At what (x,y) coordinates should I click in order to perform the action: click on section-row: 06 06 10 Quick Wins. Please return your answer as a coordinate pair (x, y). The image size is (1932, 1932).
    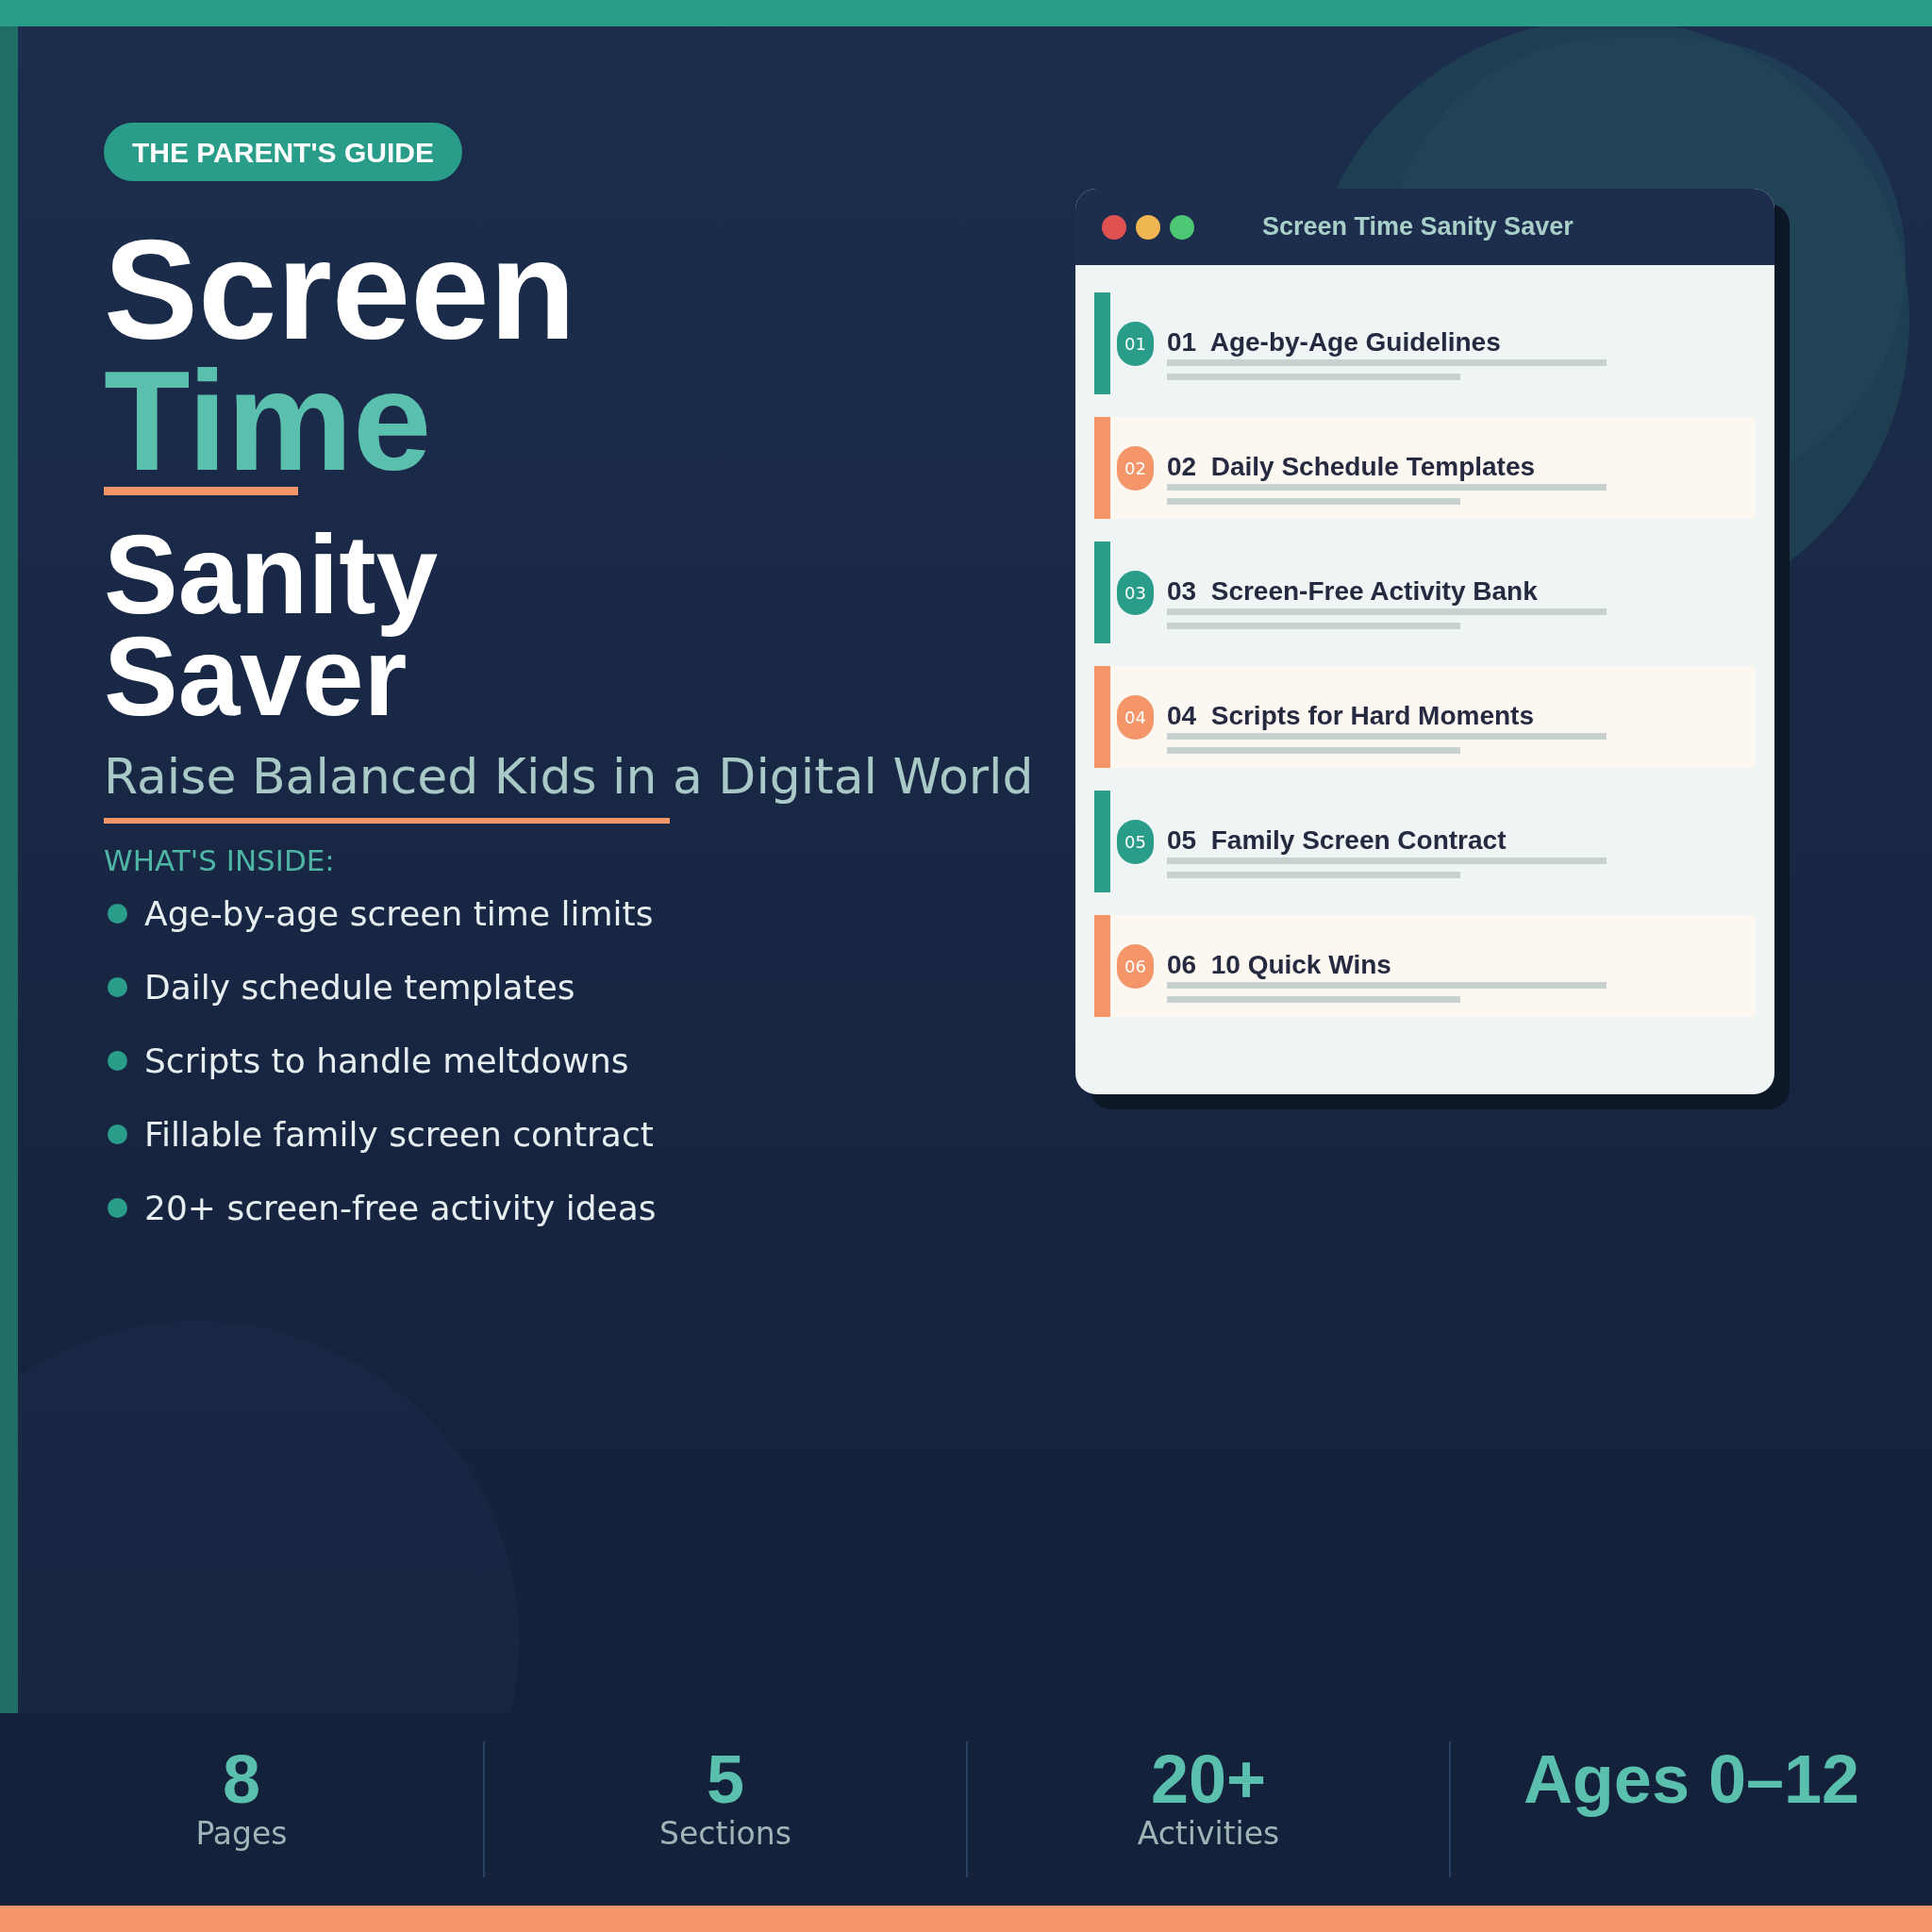
    Looking at the image, I should click on (1425, 966).